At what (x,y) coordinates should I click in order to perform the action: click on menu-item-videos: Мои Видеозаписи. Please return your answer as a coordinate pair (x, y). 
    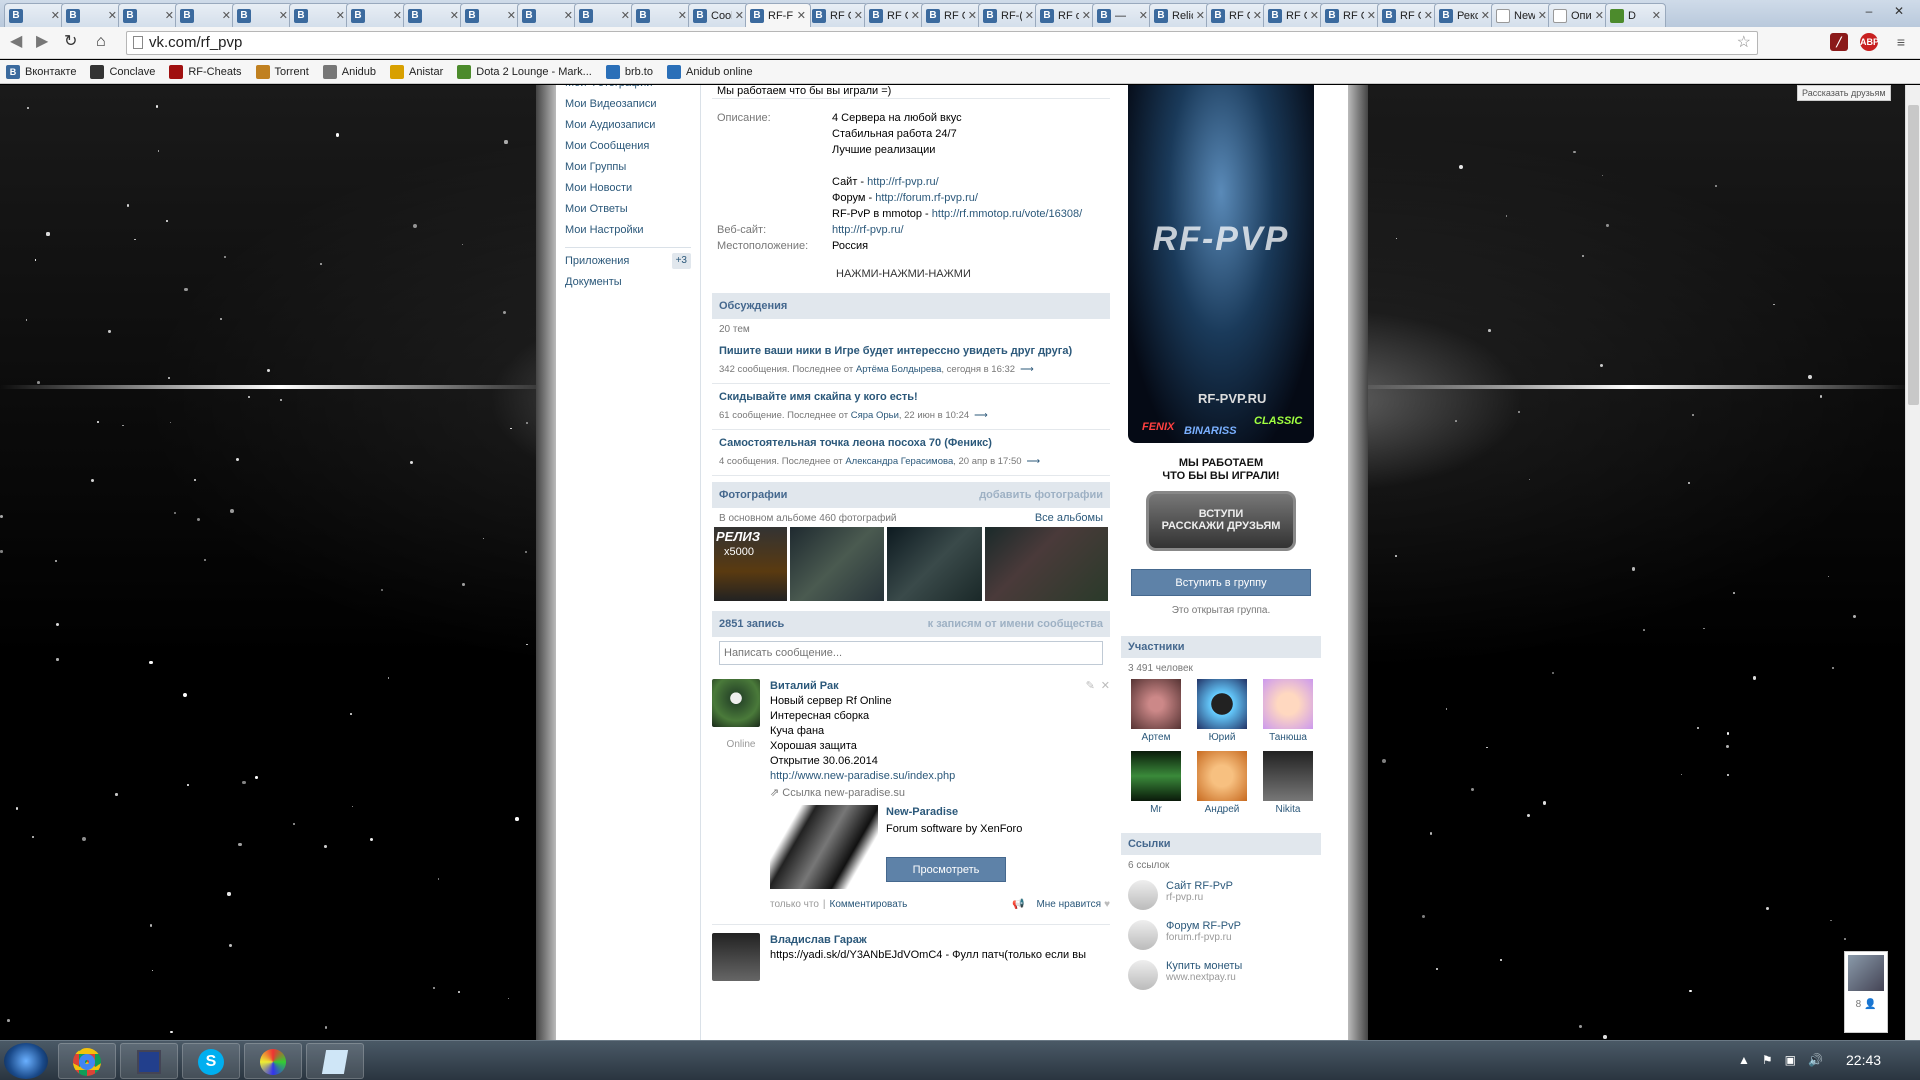
    Looking at the image, I should click on (628, 104).